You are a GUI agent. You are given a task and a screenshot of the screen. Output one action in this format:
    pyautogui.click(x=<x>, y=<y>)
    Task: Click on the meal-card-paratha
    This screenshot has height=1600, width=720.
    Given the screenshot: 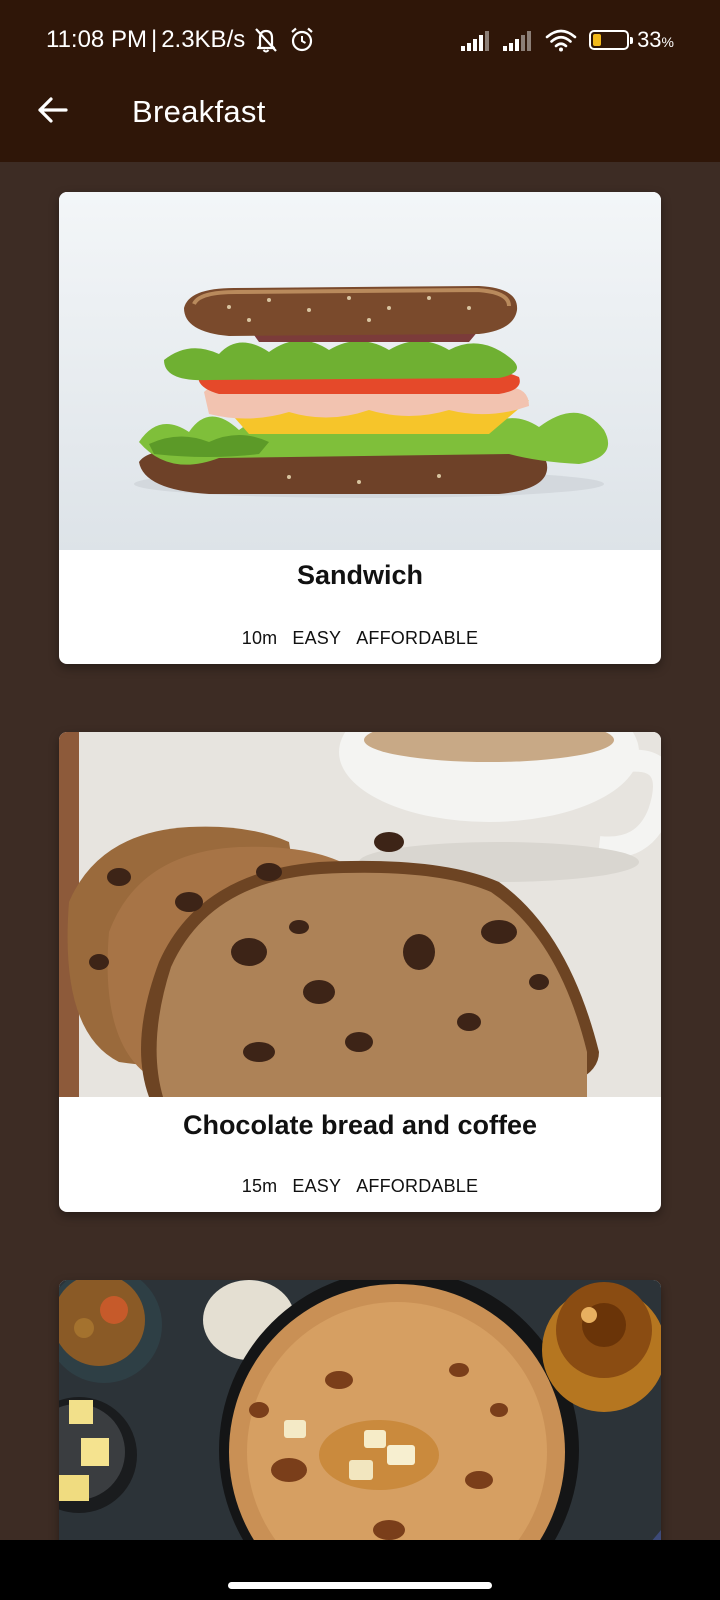 What is the action you would take?
    pyautogui.click(x=360, y=1410)
    